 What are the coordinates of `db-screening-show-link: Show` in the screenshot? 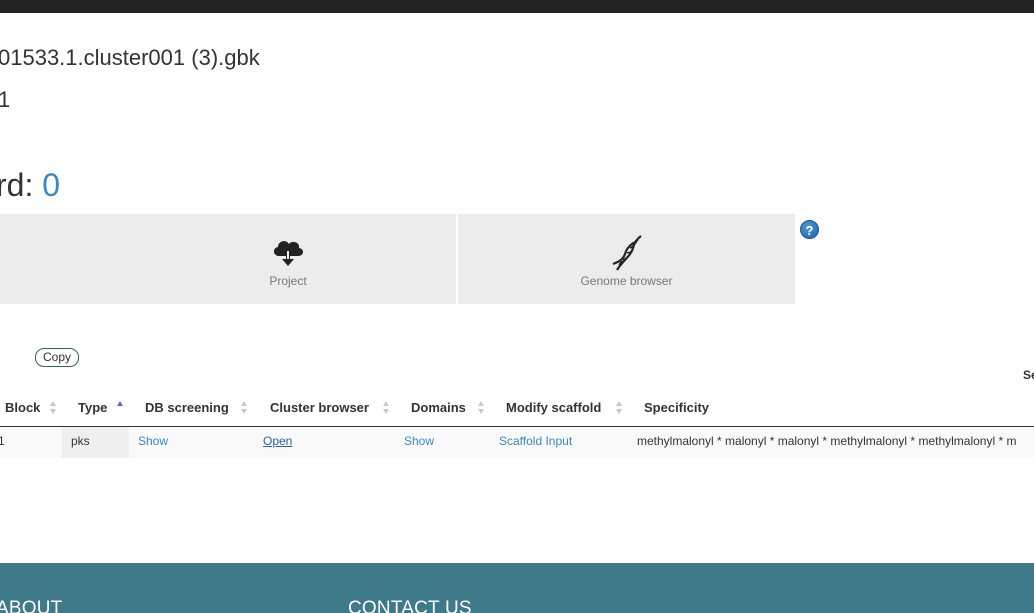 It's located at (153, 441).